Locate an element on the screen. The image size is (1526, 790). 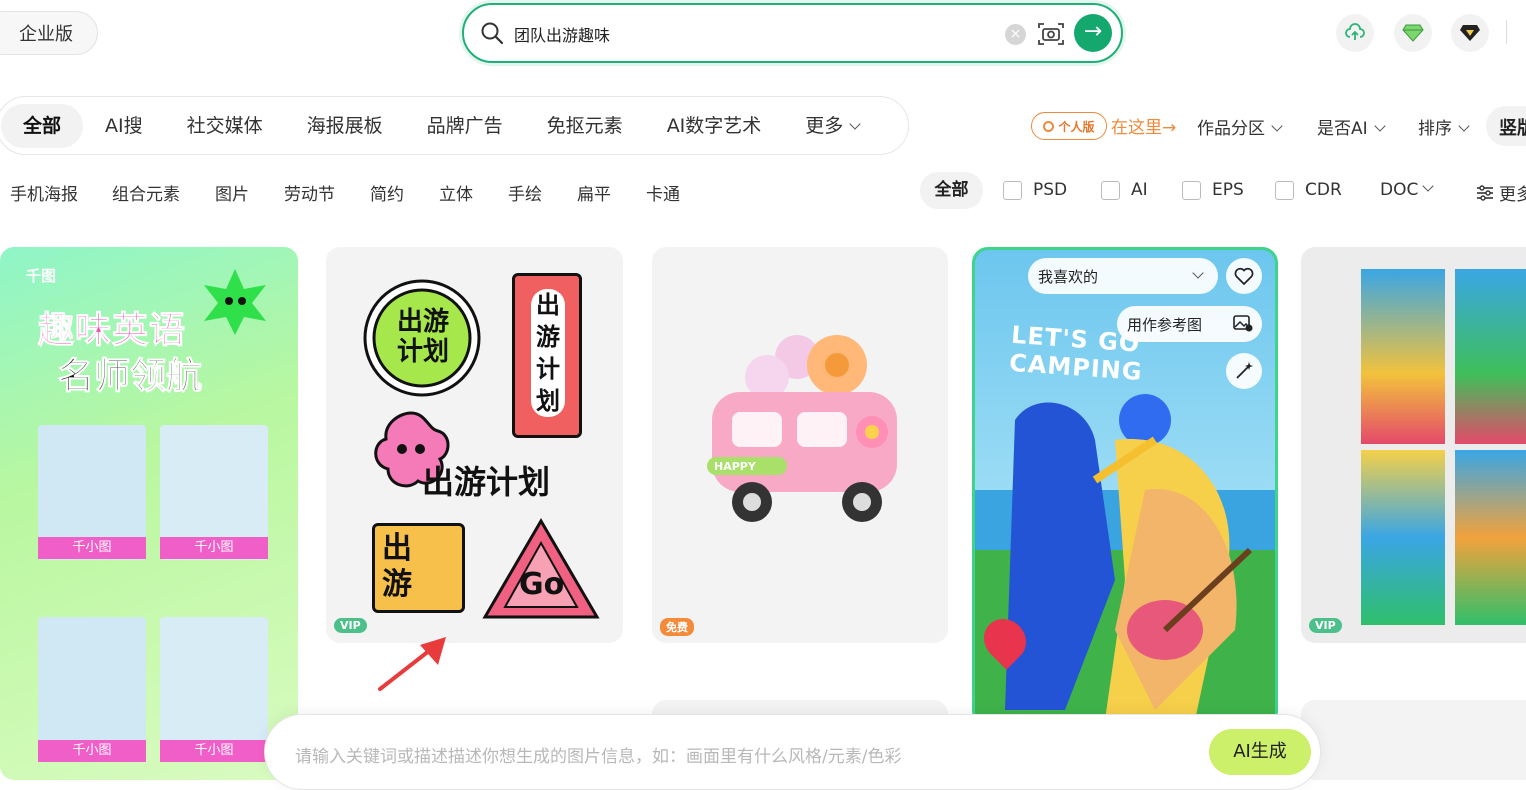
personal-edition-badge: 个人版 is located at coordinates (1069, 126).